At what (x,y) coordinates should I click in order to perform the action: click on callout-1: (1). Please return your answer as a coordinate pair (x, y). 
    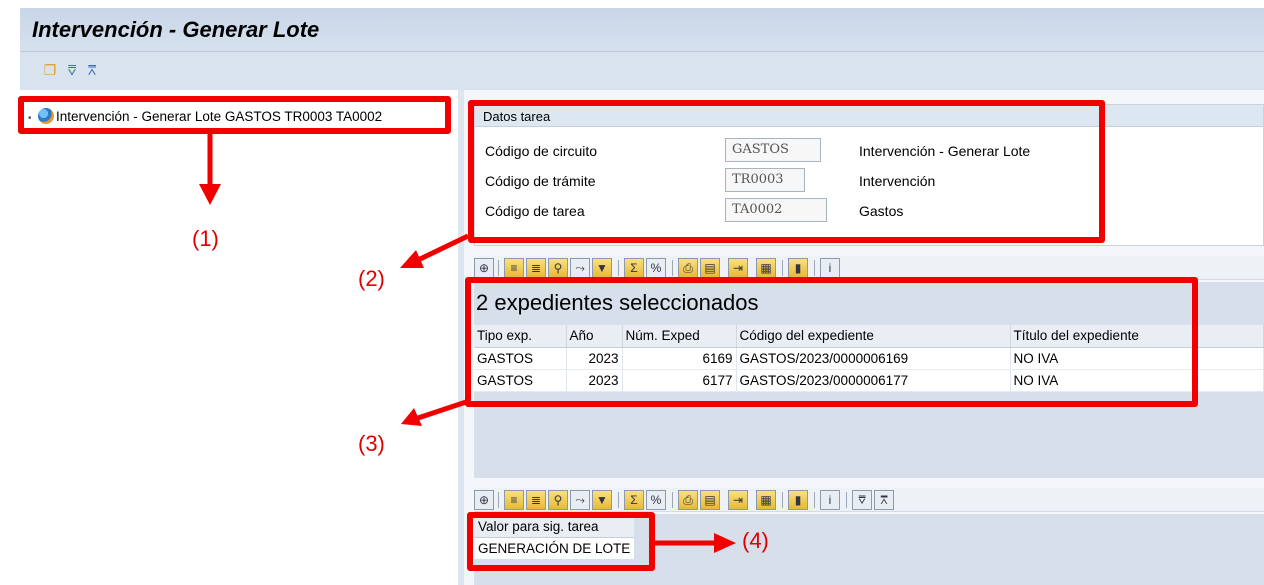
    Looking at the image, I should click on (205, 238).